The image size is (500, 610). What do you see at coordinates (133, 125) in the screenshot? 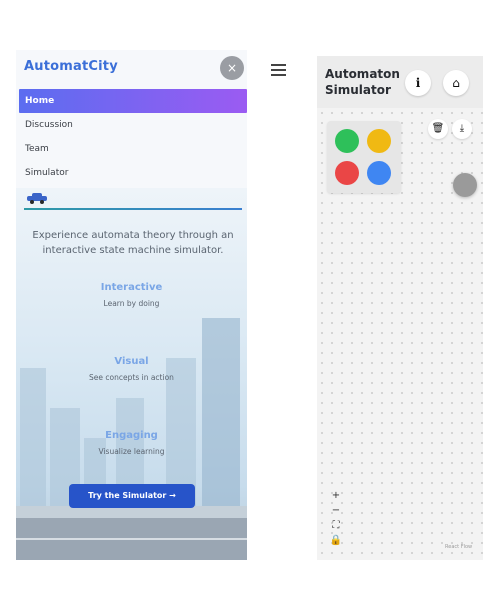
I see `nav-item-discussion: Discussion` at bounding box center [133, 125].